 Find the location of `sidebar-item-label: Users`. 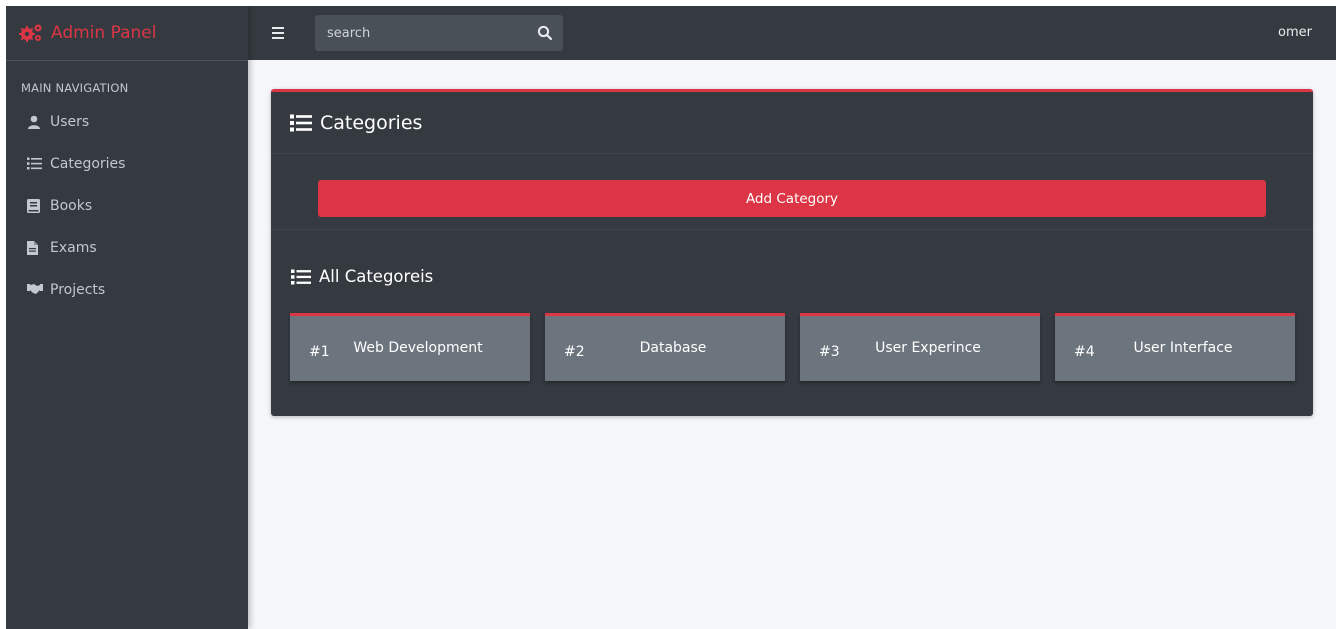

sidebar-item-label: Users is located at coordinates (70, 122).